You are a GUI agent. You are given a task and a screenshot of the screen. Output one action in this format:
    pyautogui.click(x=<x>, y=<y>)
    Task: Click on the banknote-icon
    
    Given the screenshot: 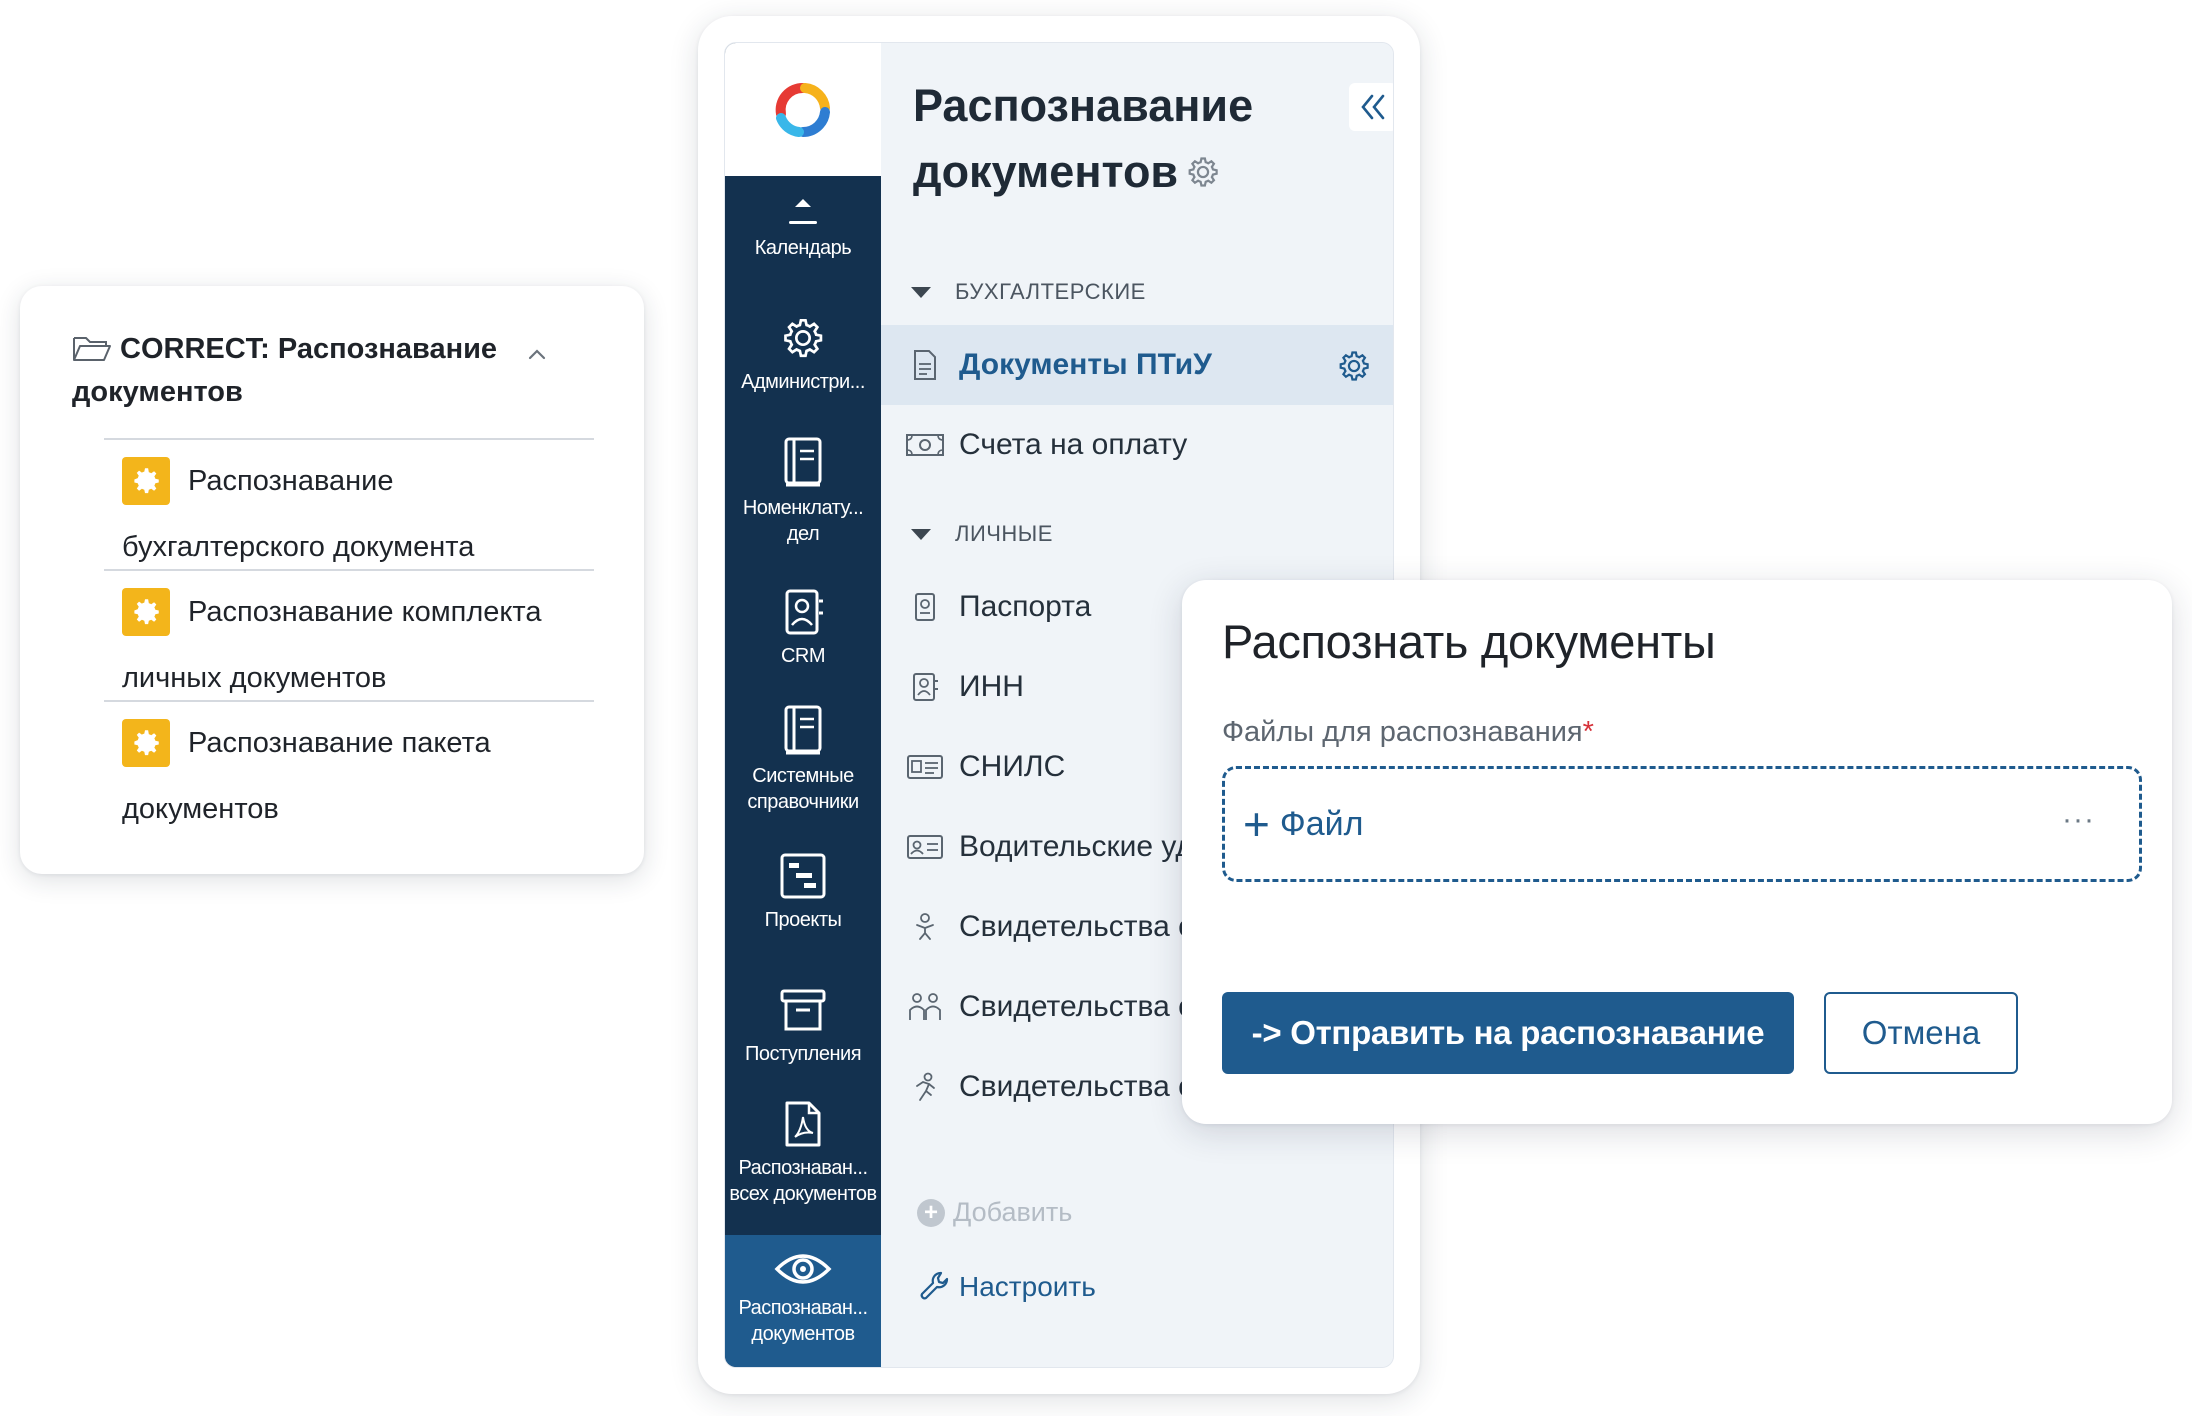 What is the action you would take?
    pyautogui.click(x=925, y=445)
    